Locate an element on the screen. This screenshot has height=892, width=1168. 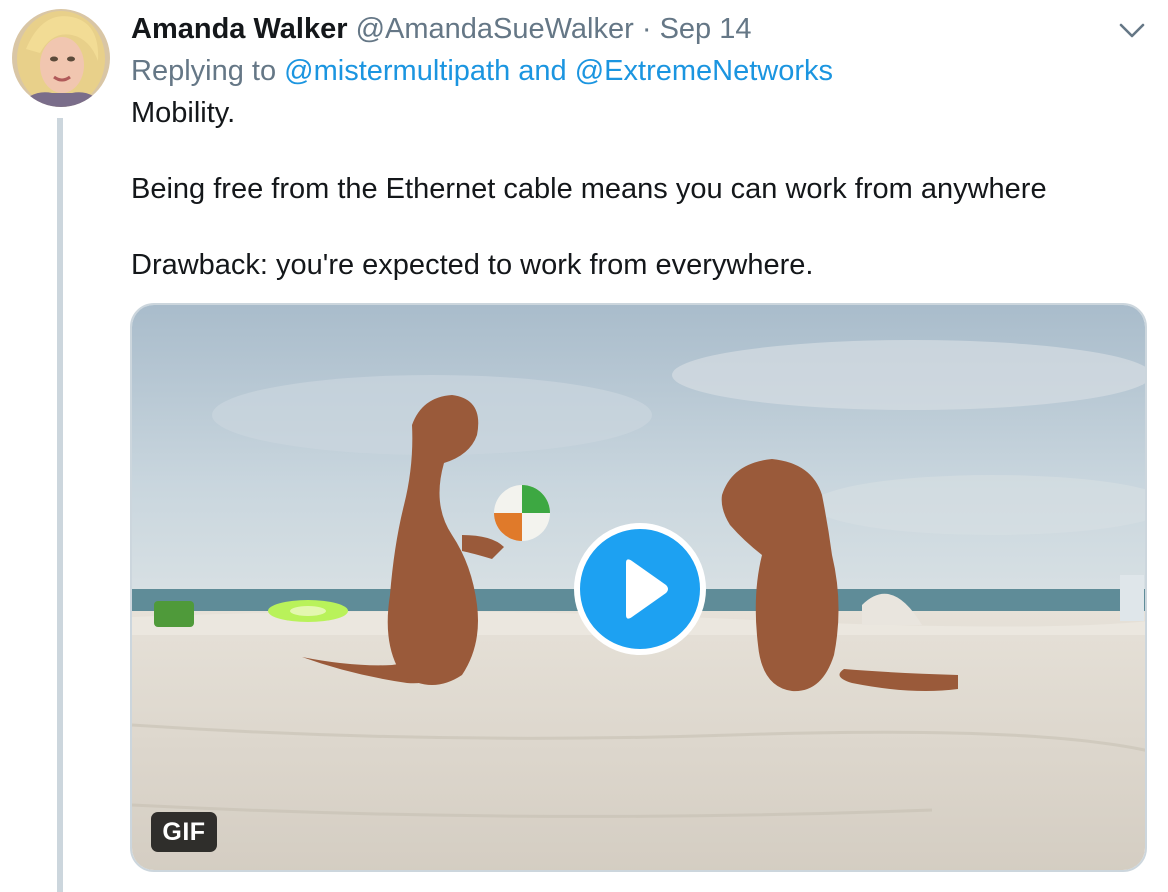
chevron-down-icon is located at coordinates (1132, 30).